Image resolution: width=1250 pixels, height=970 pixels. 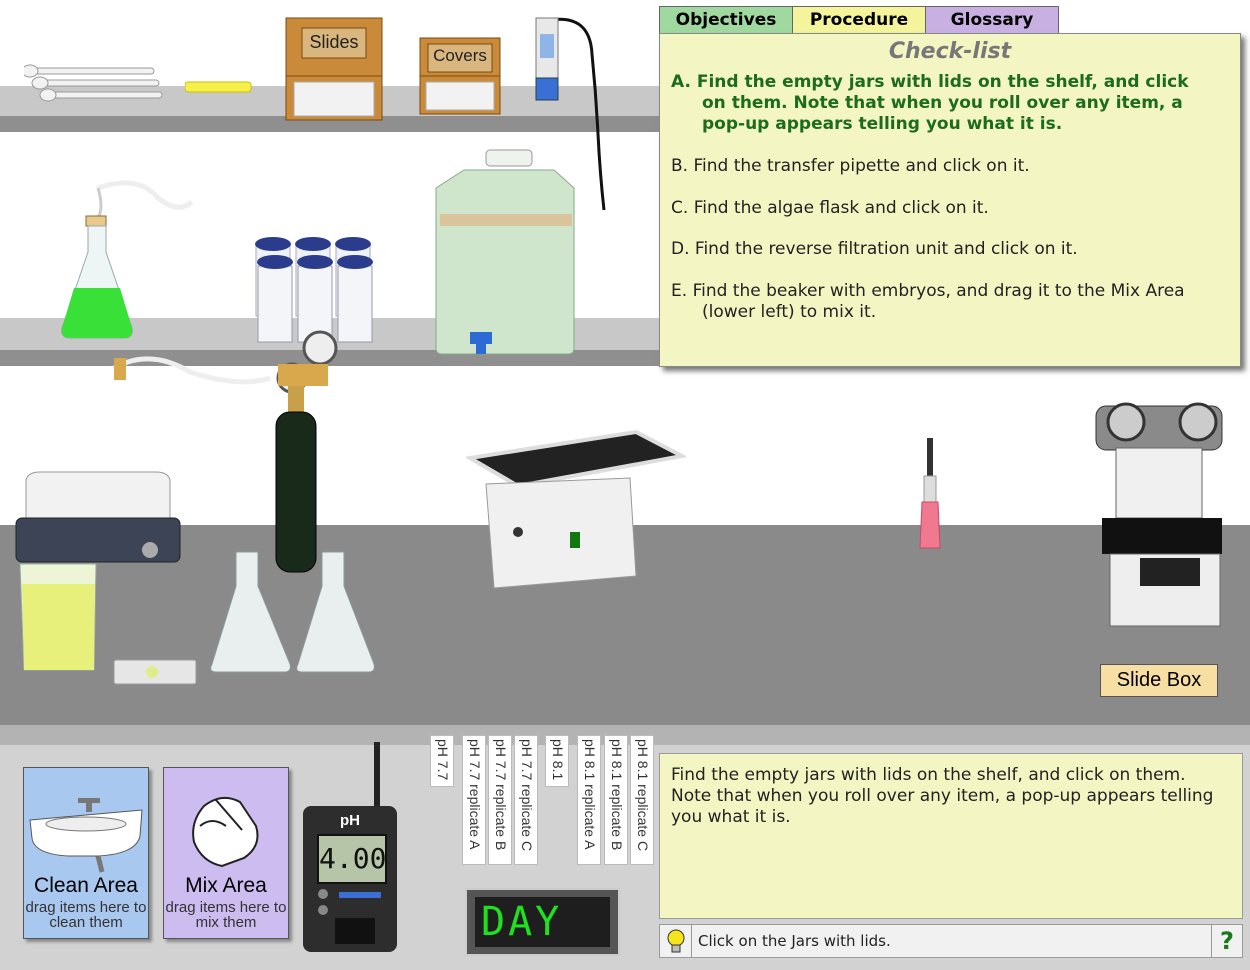 I want to click on help-button: ?, so click(x=1226, y=941).